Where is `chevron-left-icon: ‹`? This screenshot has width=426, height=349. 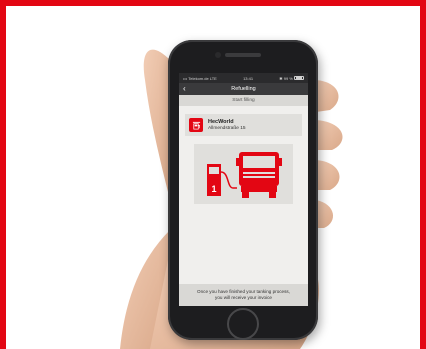 chevron-left-icon: ‹ is located at coordinates (187, 89).